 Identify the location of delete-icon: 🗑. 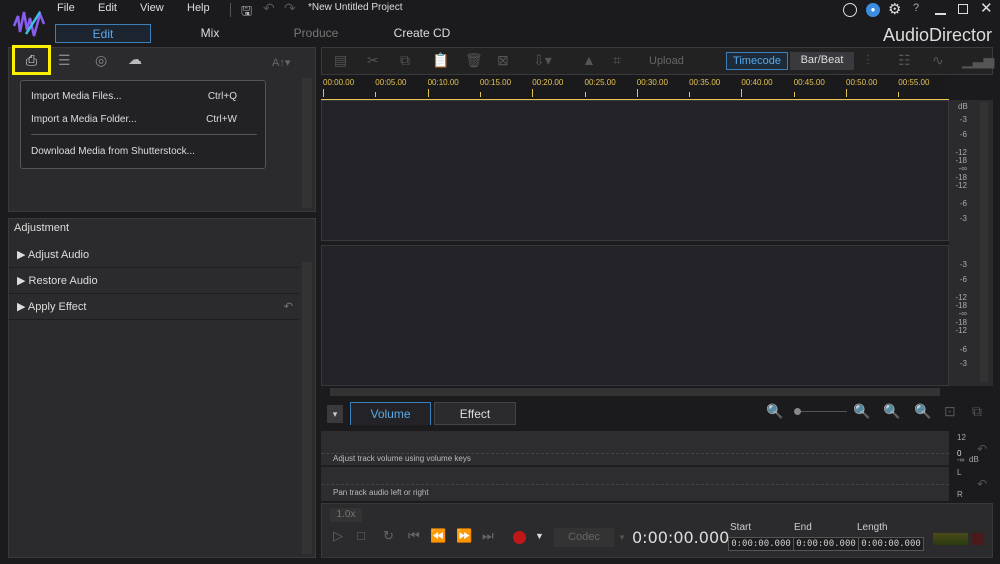
(474, 60).